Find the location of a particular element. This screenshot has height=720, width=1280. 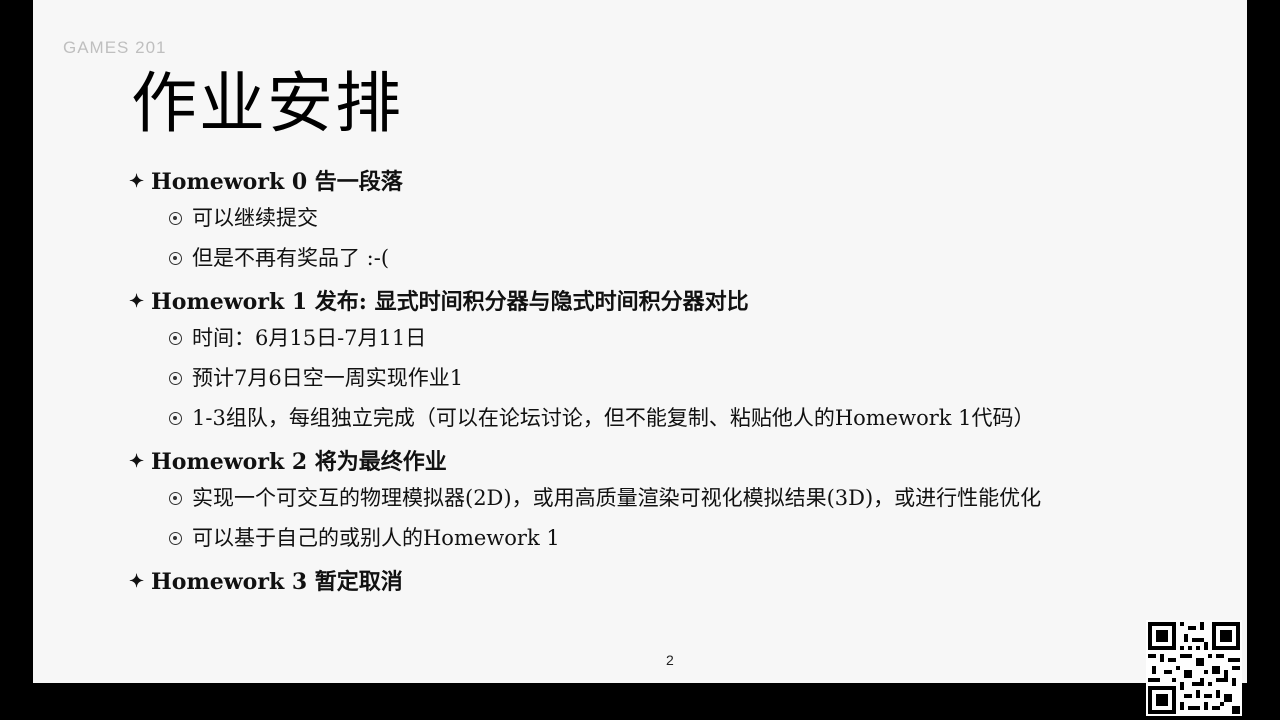

sub-item-text: 可以基于自己的或别人的Homework 1 is located at coordinates (376, 538).